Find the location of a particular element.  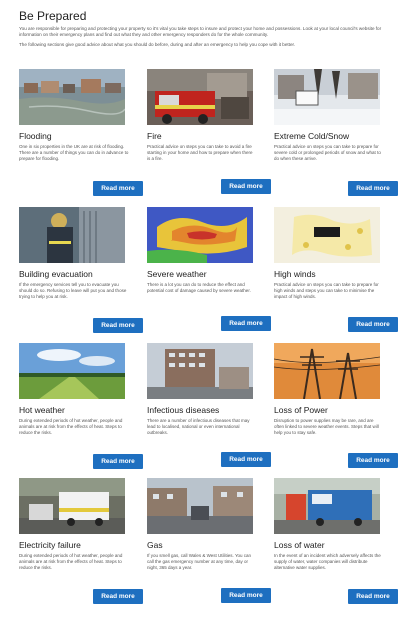

page-title: Be Prepared is located at coordinates (53, 16).